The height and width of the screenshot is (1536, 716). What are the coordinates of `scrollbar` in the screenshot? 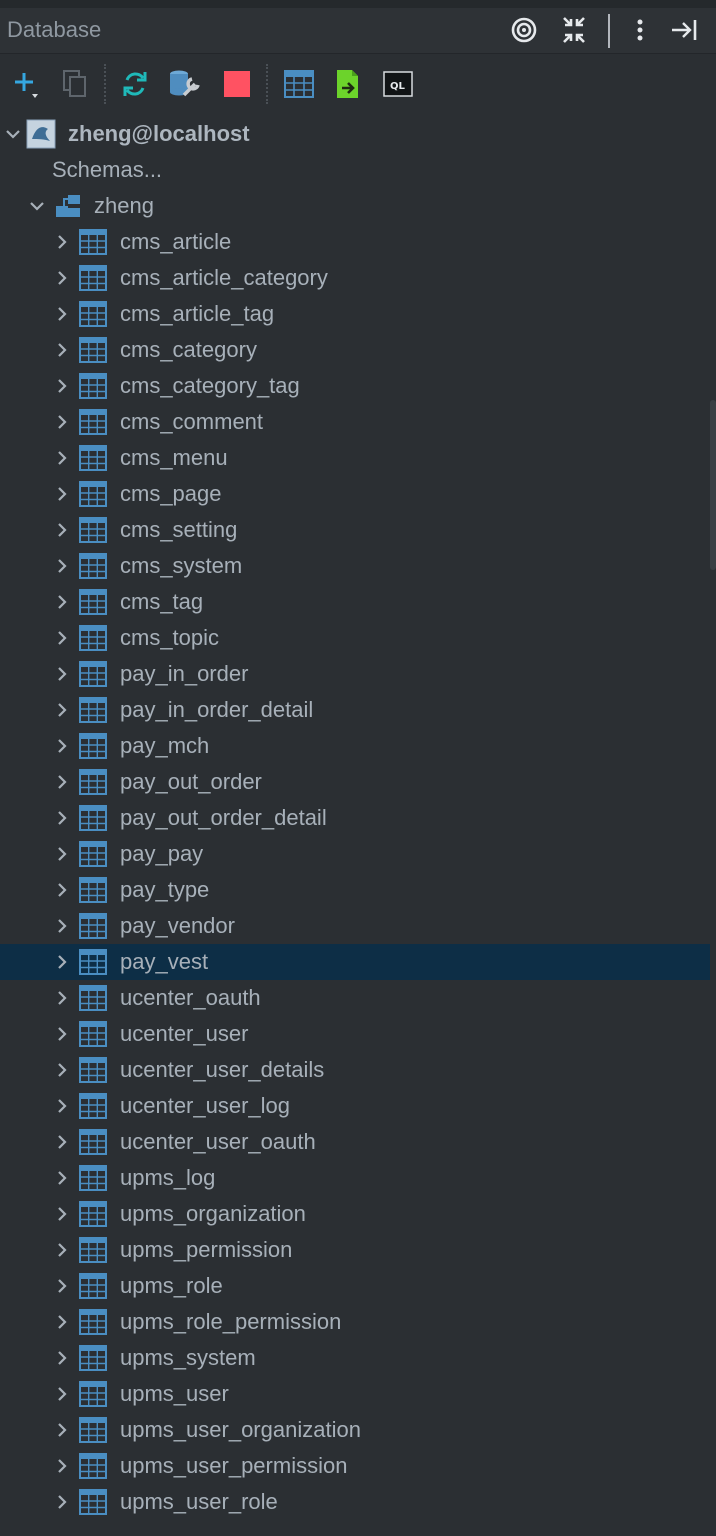 It's located at (713, 485).